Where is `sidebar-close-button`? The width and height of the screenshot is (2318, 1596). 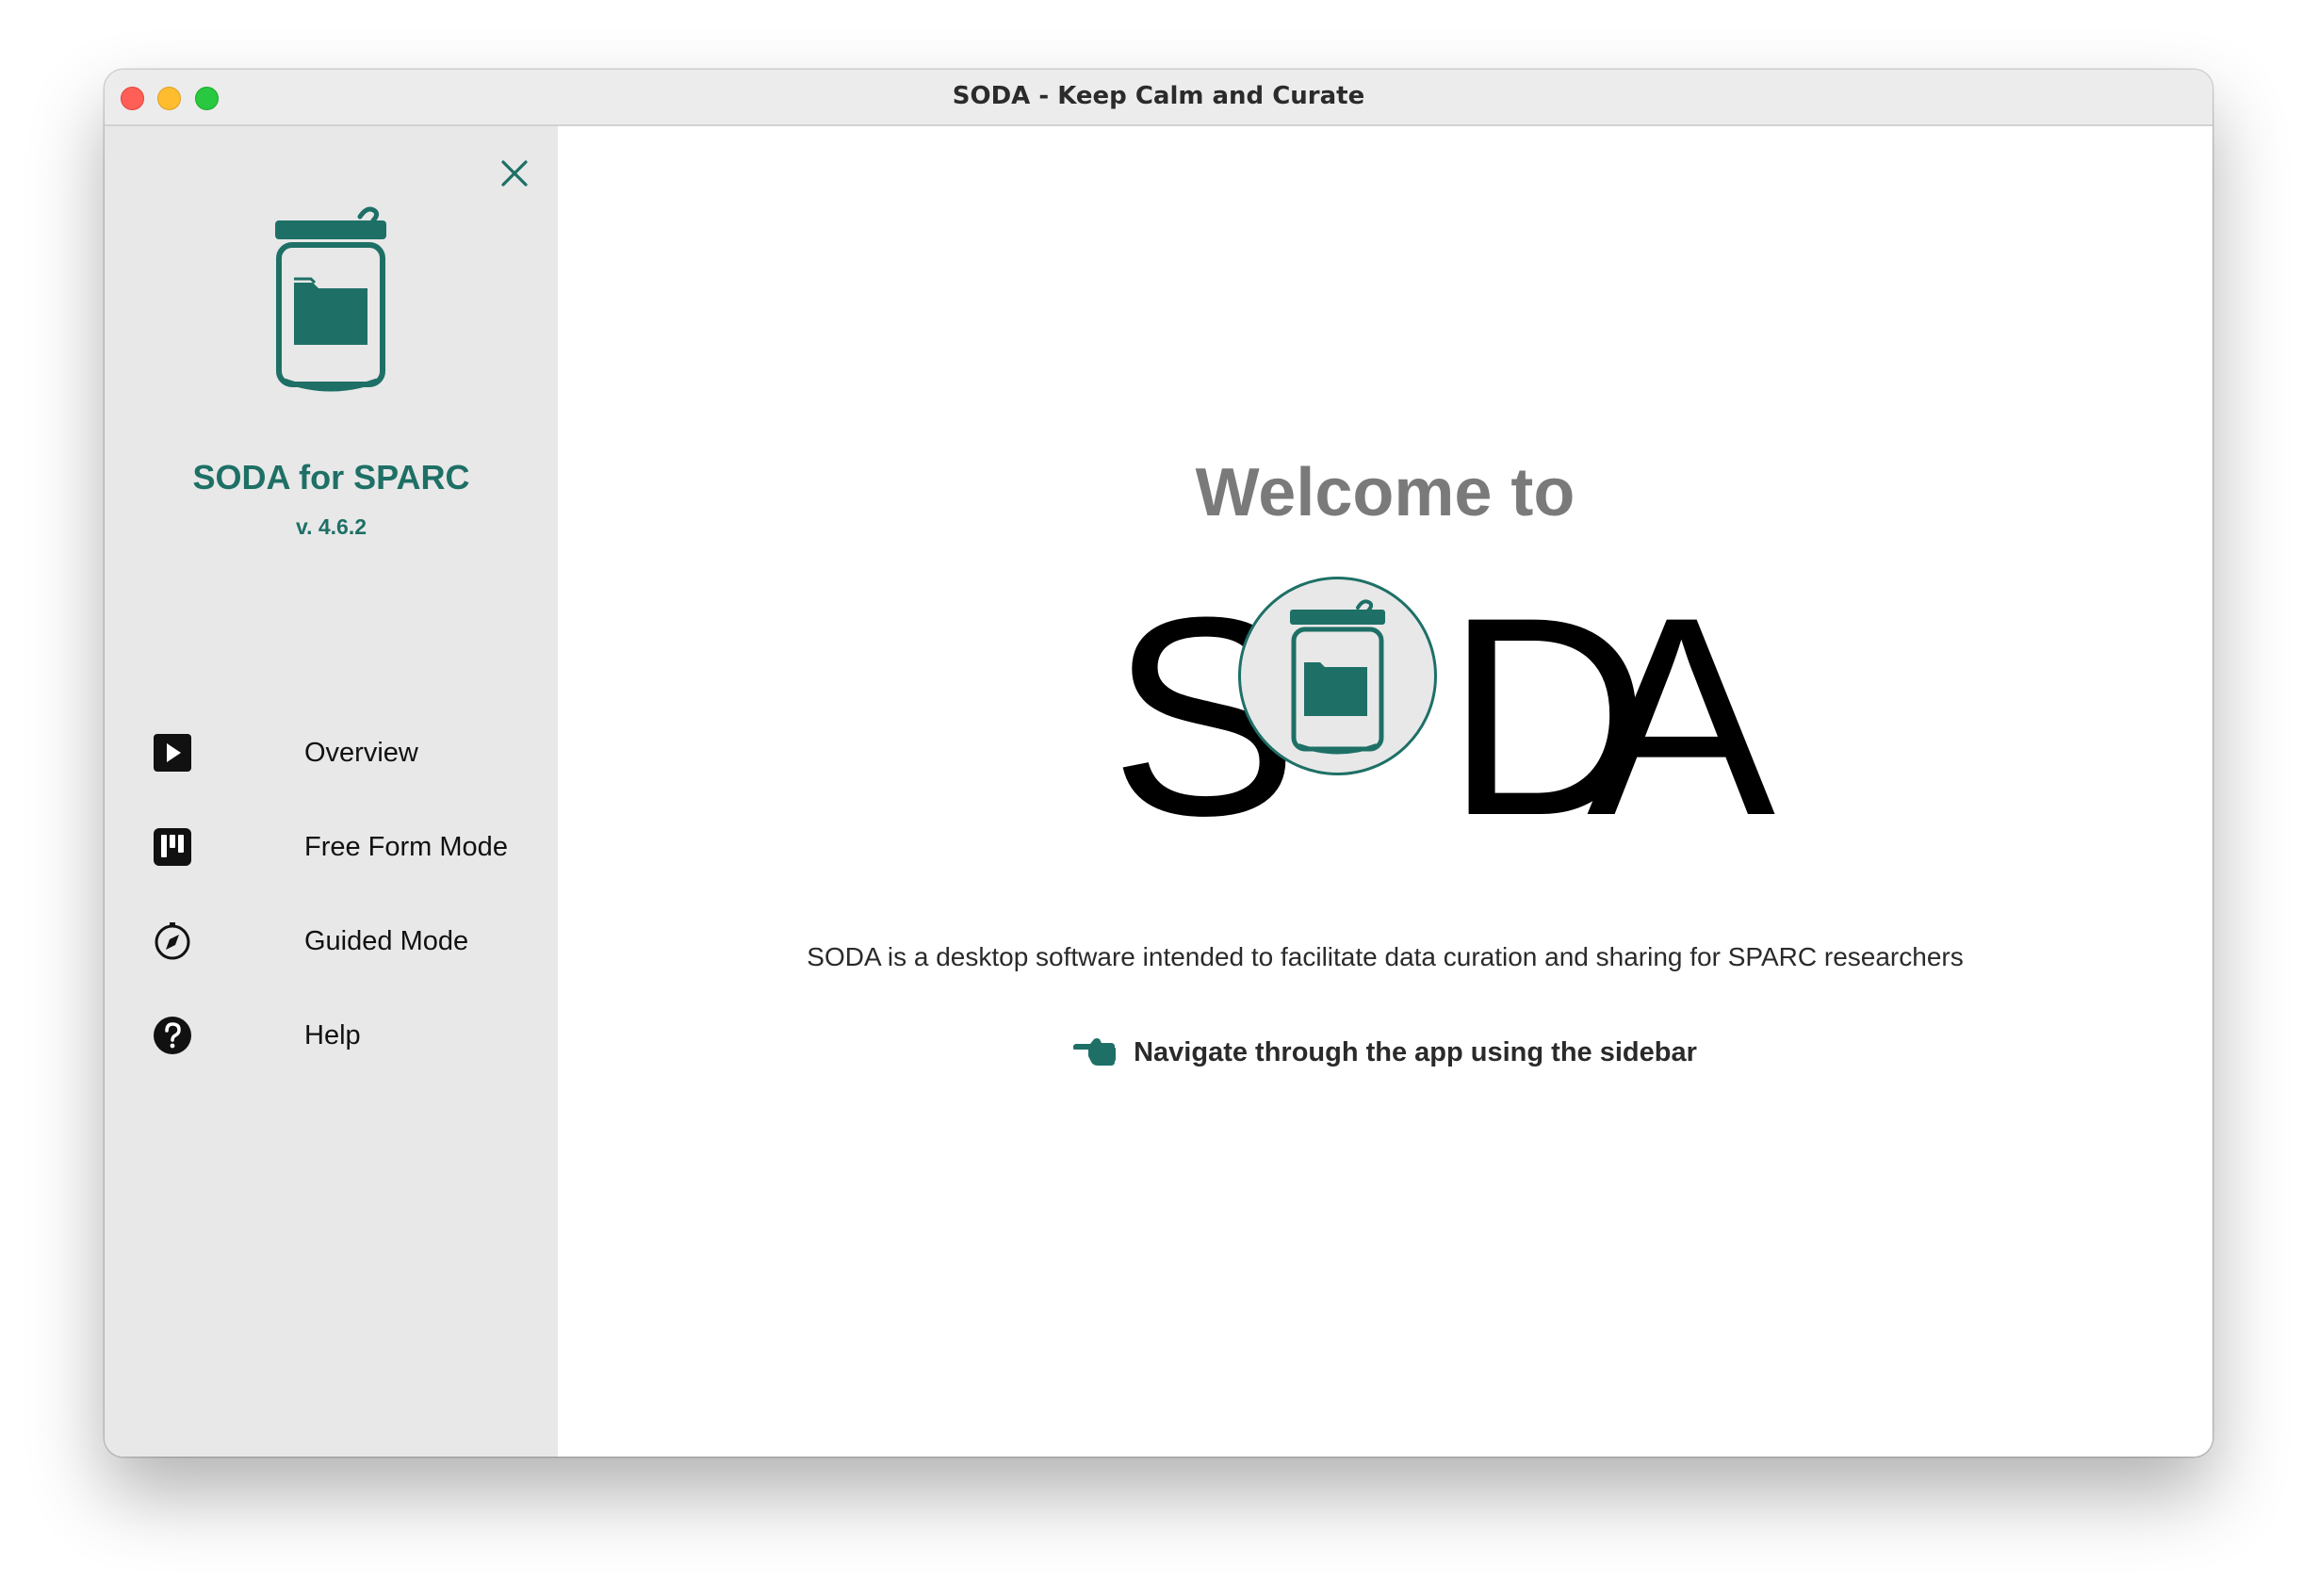
sidebar-close-button is located at coordinates (514, 173).